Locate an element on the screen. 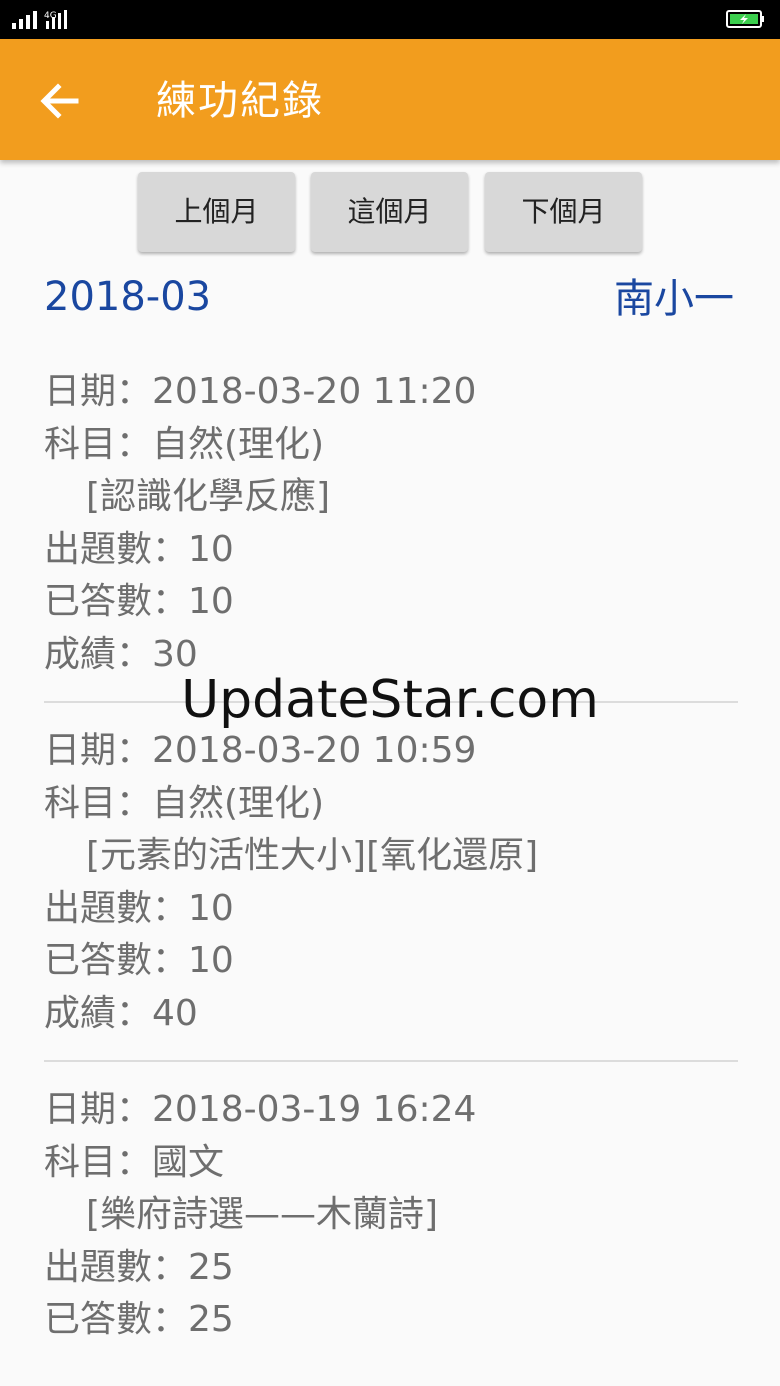  watermark: UpdateStar.com is located at coordinates (390, 700).